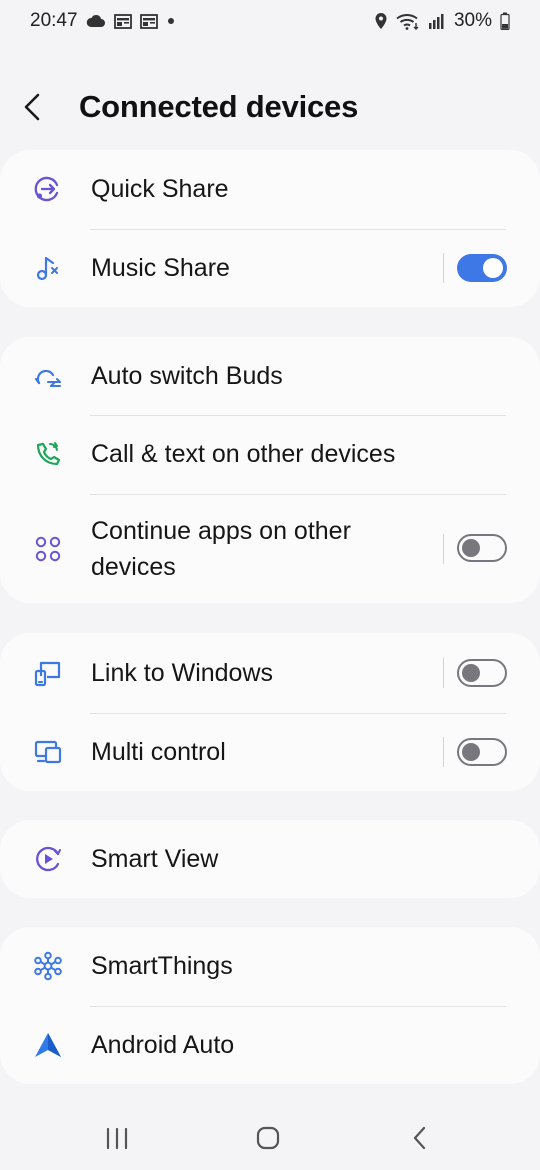  What do you see at coordinates (221, 549) in the screenshot?
I see `continue-apps-label: Continue apps on other devices` at bounding box center [221, 549].